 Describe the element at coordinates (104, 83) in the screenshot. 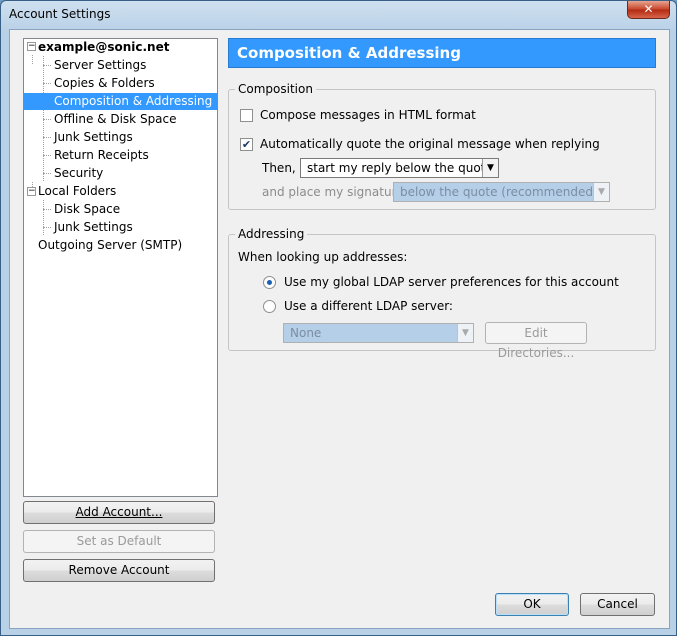

I see `tree-item-copies-folders: Copies & Folders` at that location.